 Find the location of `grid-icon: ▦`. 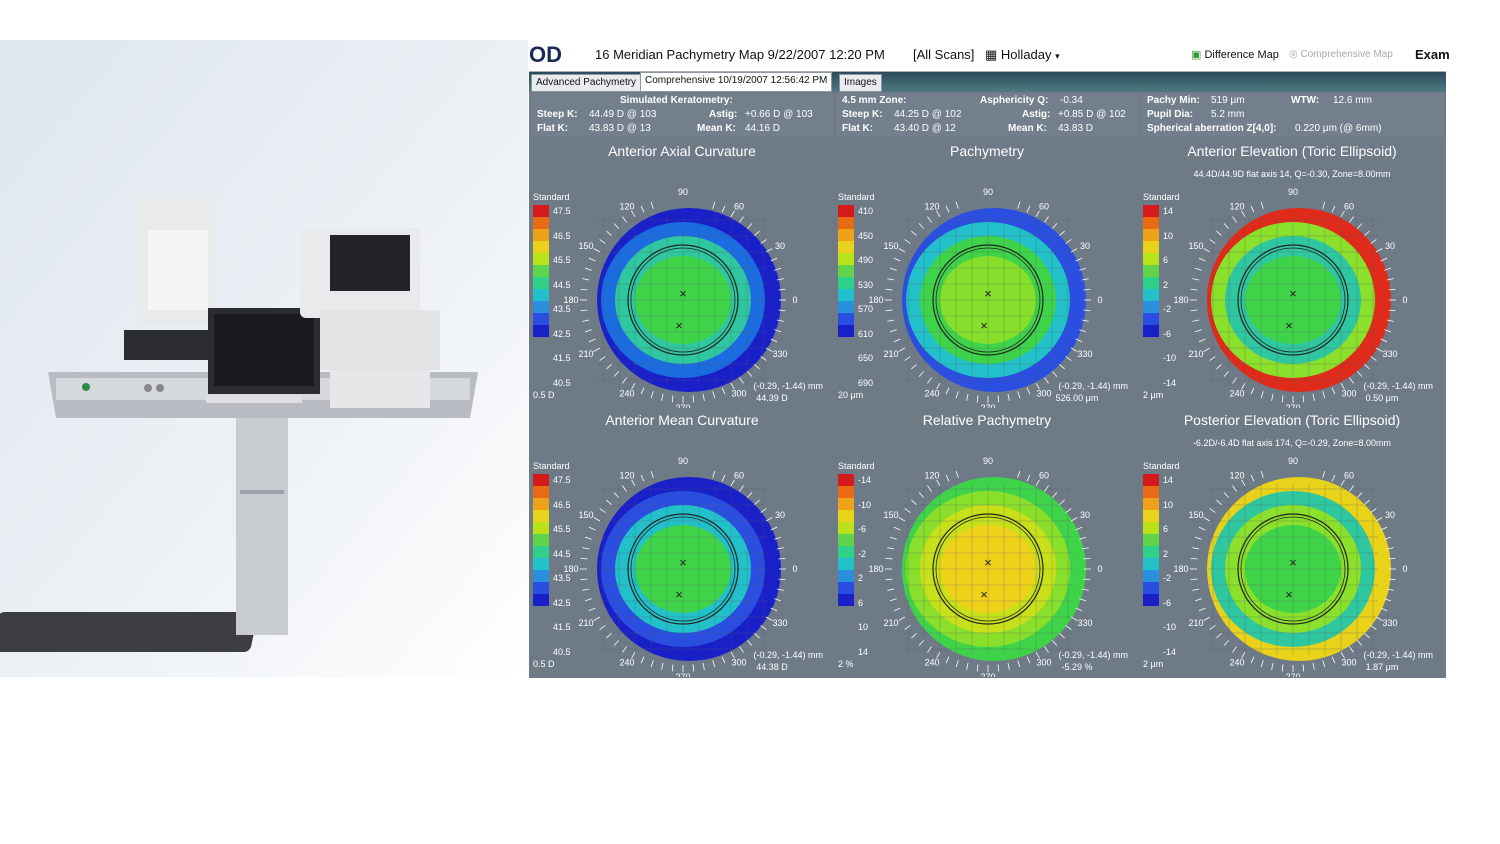

grid-icon: ▦ is located at coordinates (991, 54).